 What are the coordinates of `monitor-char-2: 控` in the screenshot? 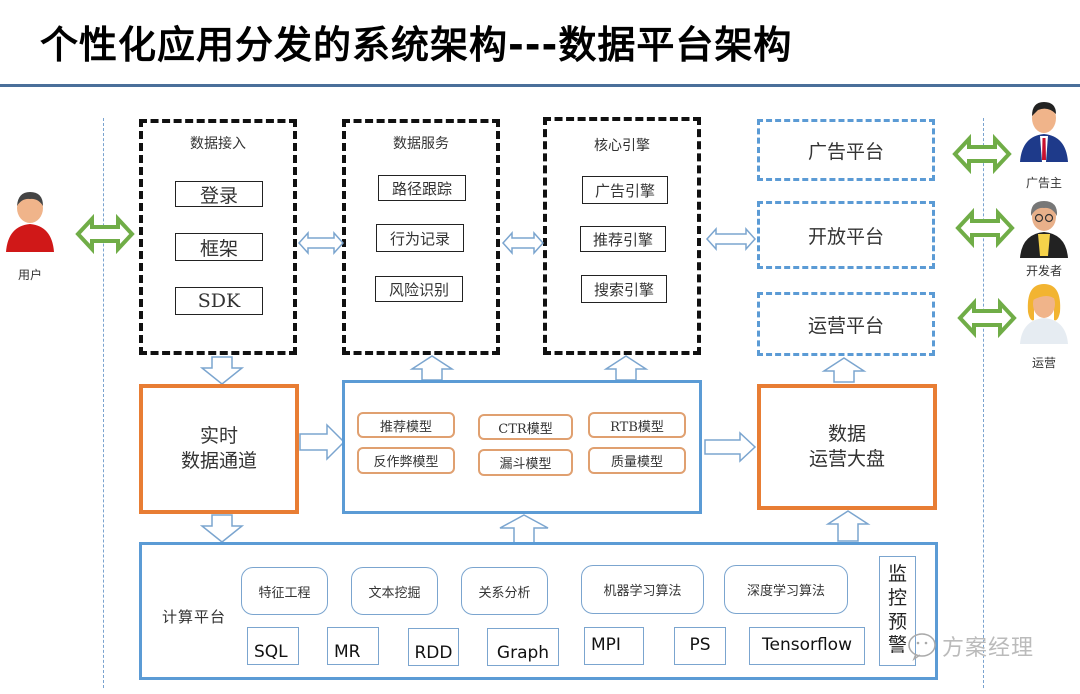 It's located at (897, 597).